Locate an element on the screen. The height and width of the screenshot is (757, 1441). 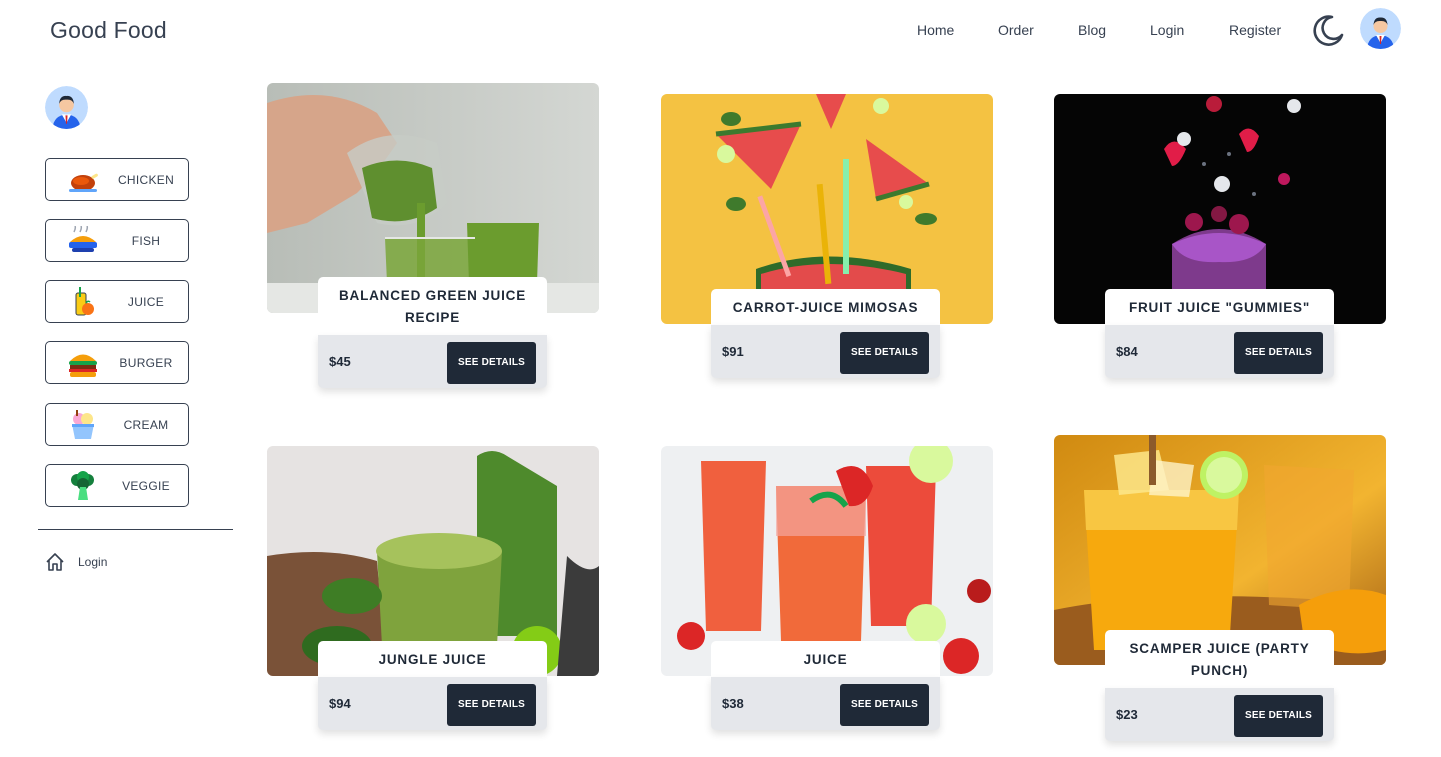
category-chicken-button: CHICKEN is located at coordinates (117, 179).